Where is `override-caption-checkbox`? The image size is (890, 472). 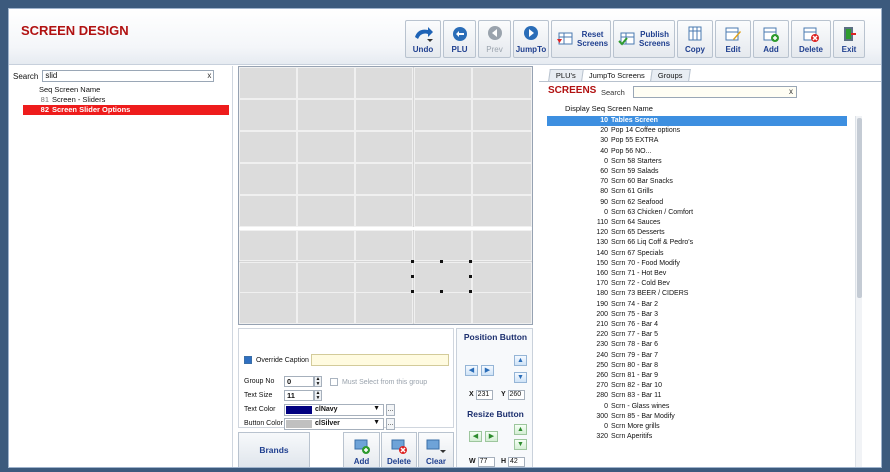
override-caption-checkbox is located at coordinates (248, 360).